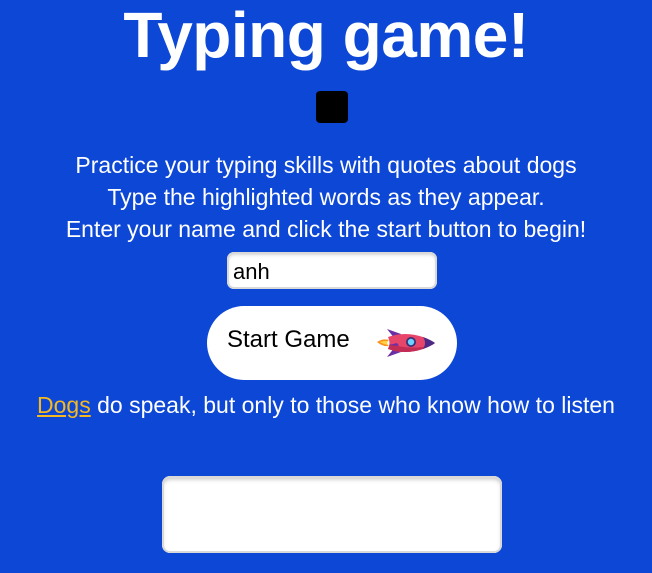 This screenshot has height=573, width=652. What do you see at coordinates (332, 514) in the screenshot?
I see `typing-input` at bounding box center [332, 514].